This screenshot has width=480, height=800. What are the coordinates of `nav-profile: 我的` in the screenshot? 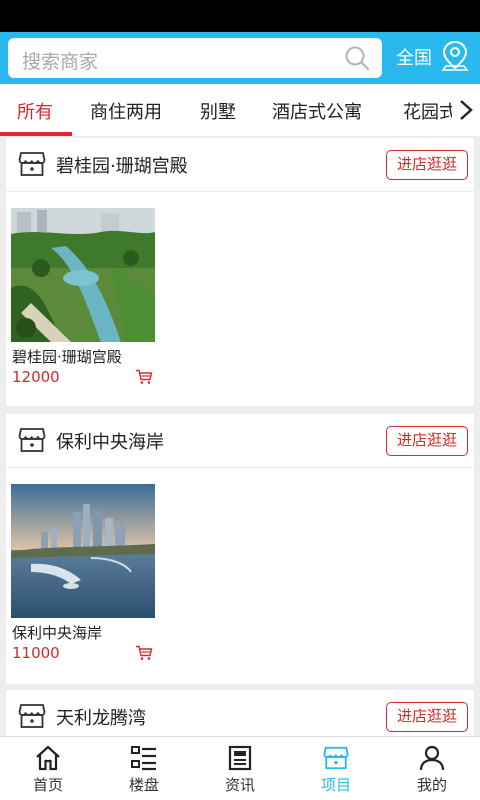 It's located at (432, 768).